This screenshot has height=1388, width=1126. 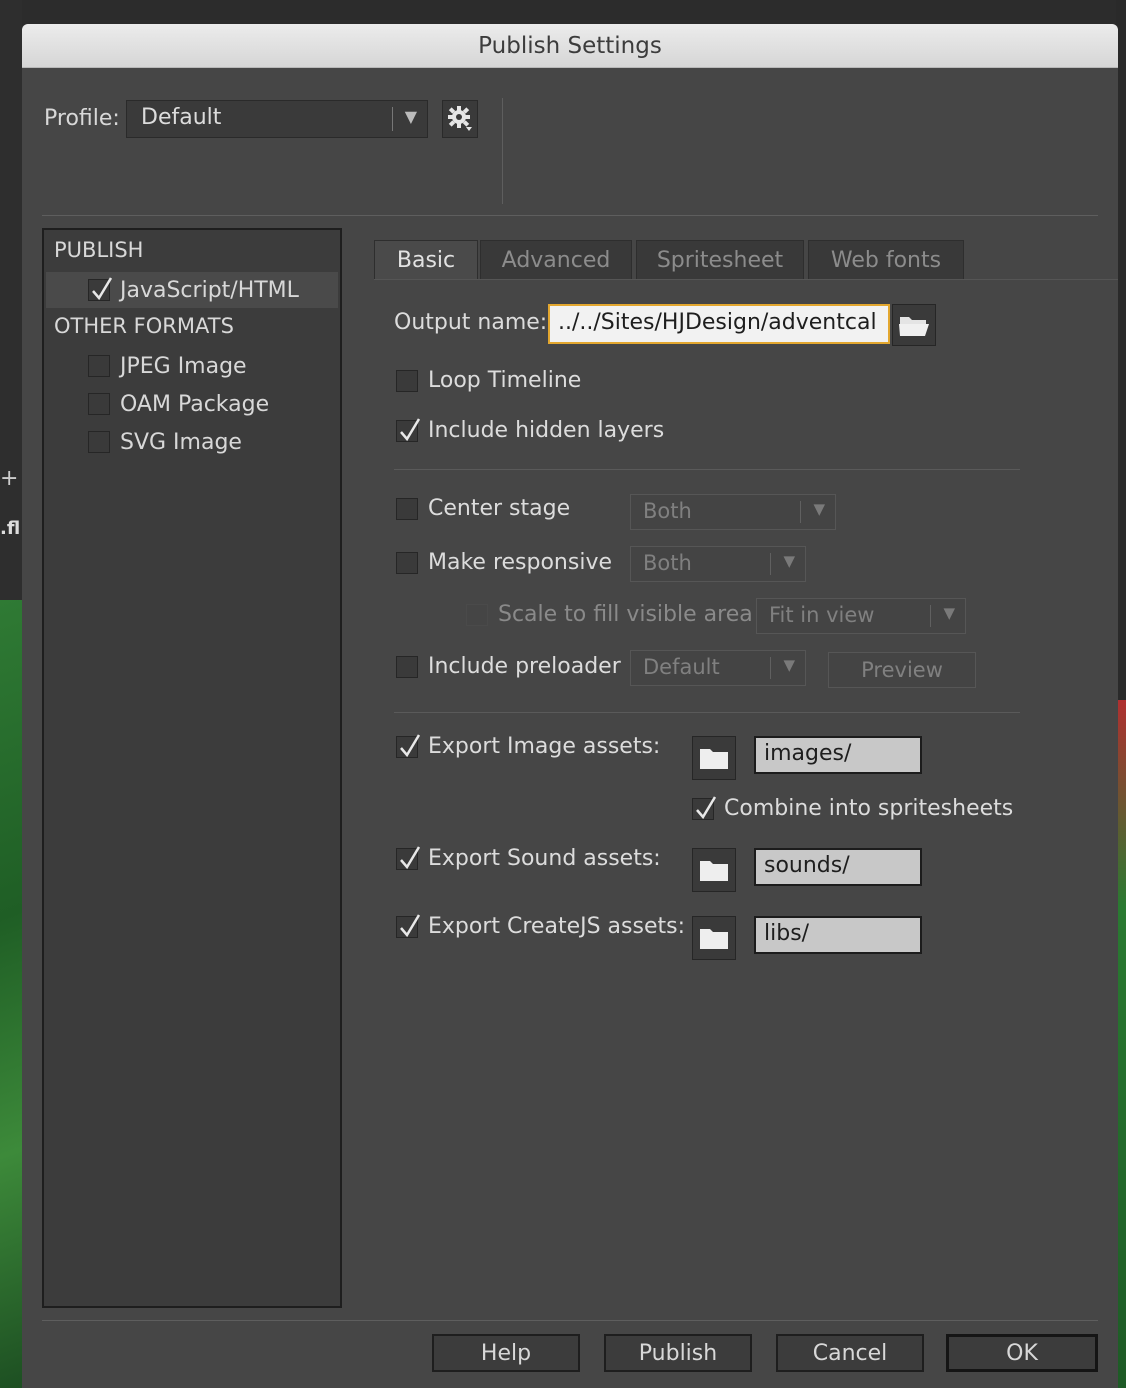 I want to click on help-button: Help, so click(x=506, y=1353).